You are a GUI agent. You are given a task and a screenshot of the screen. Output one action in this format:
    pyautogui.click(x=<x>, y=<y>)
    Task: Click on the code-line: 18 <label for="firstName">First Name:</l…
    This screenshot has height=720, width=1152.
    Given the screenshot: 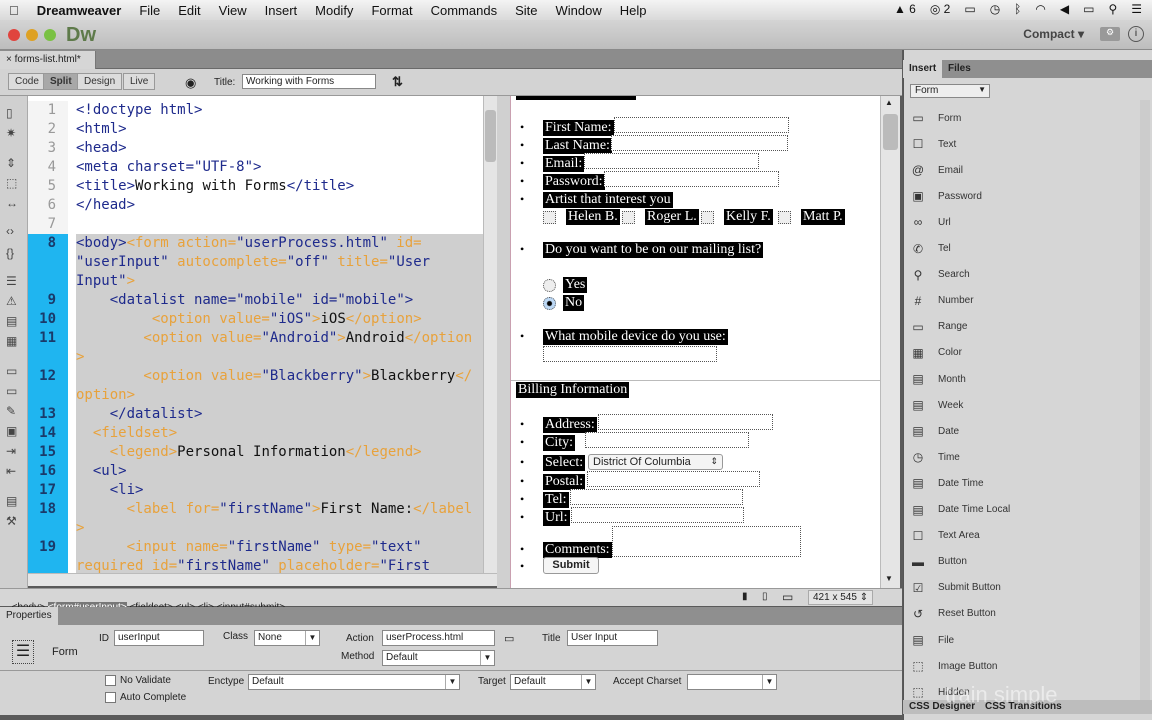 What is the action you would take?
    pyautogui.click(x=255, y=509)
    